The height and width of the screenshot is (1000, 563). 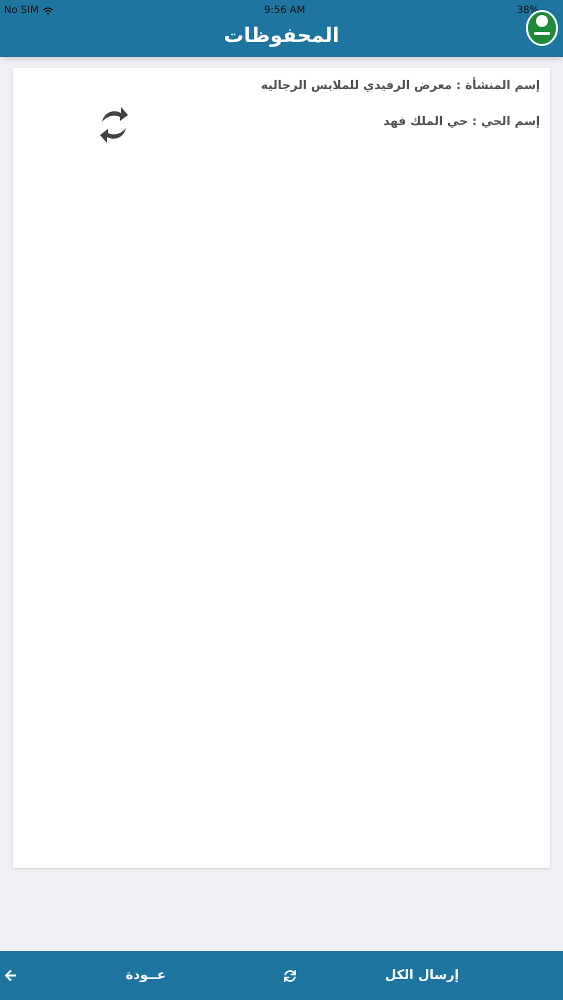 What do you see at coordinates (290, 976) in the screenshot?
I see `sync-icon` at bounding box center [290, 976].